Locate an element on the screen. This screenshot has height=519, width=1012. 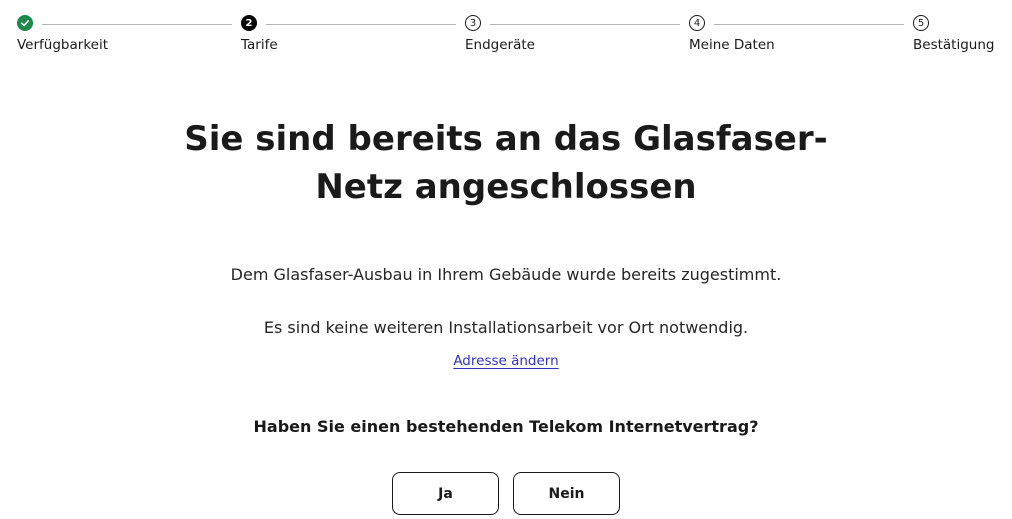
step-number-badge: 4 is located at coordinates (697, 23).